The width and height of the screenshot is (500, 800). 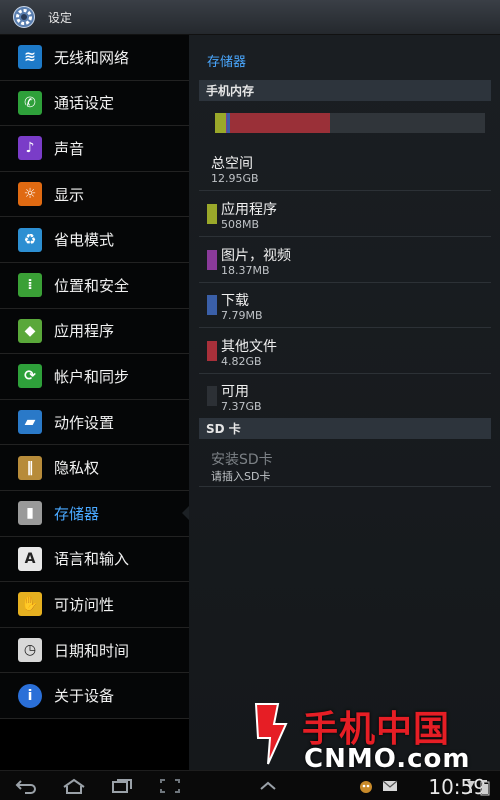 What do you see at coordinates (241, 476) in the screenshot?
I see `install-sd-card-hint: 请插入SD卡` at bounding box center [241, 476].